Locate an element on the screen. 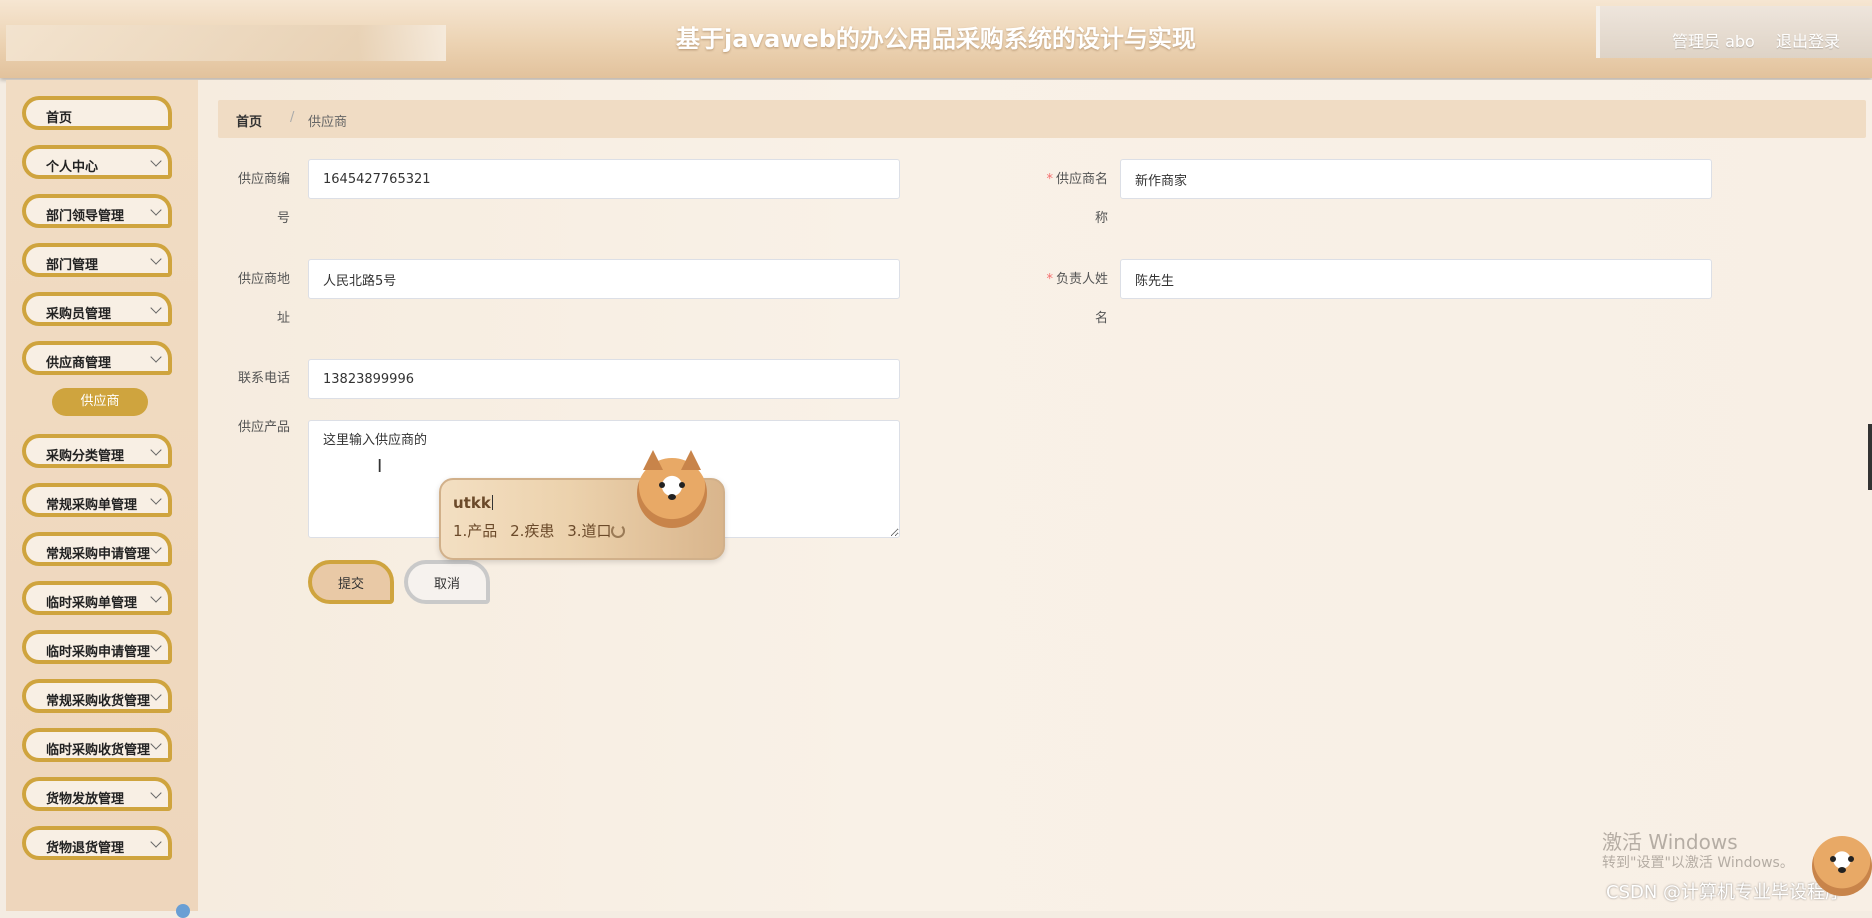 This screenshot has height=918, width=1872. text-cursor-icon: I is located at coordinates (380, 466).